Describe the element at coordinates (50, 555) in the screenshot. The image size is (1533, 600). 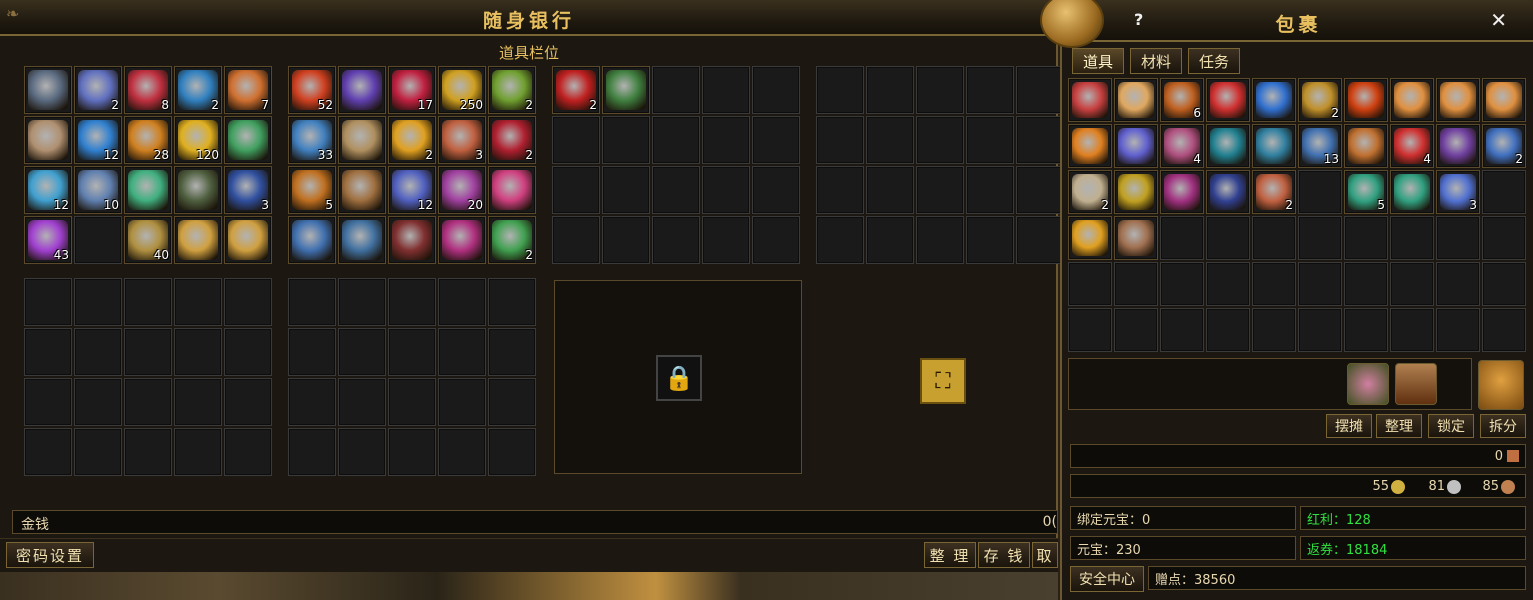
I see `password-settings-button: 密码设置` at that location.